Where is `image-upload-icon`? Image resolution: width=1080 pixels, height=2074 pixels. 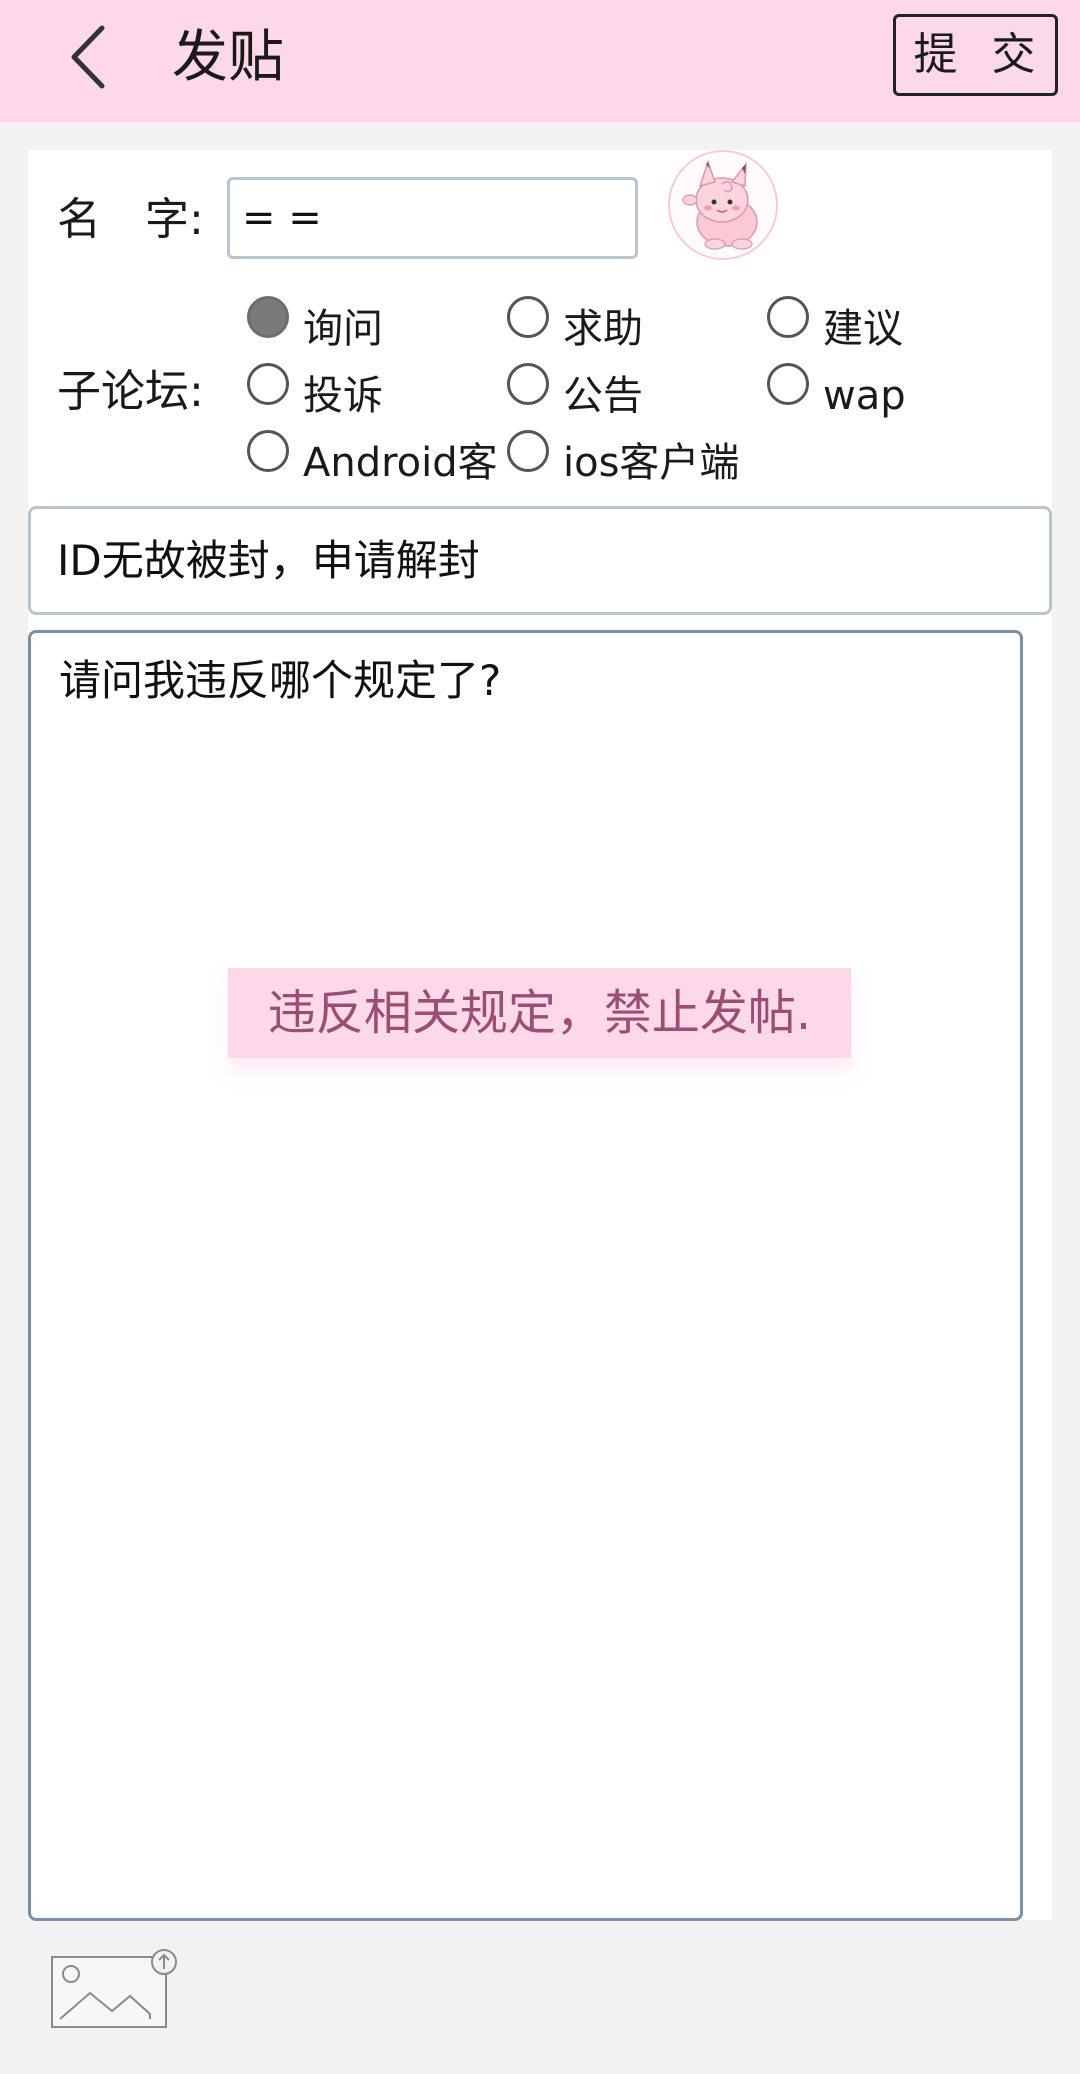
image-upload-icon is located at coordinates (114, 1988).